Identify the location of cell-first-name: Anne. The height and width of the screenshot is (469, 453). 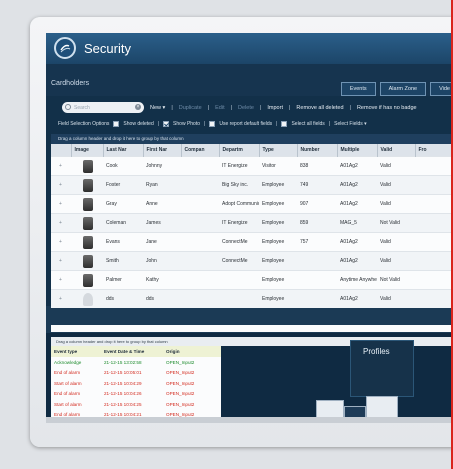
(162, 204).